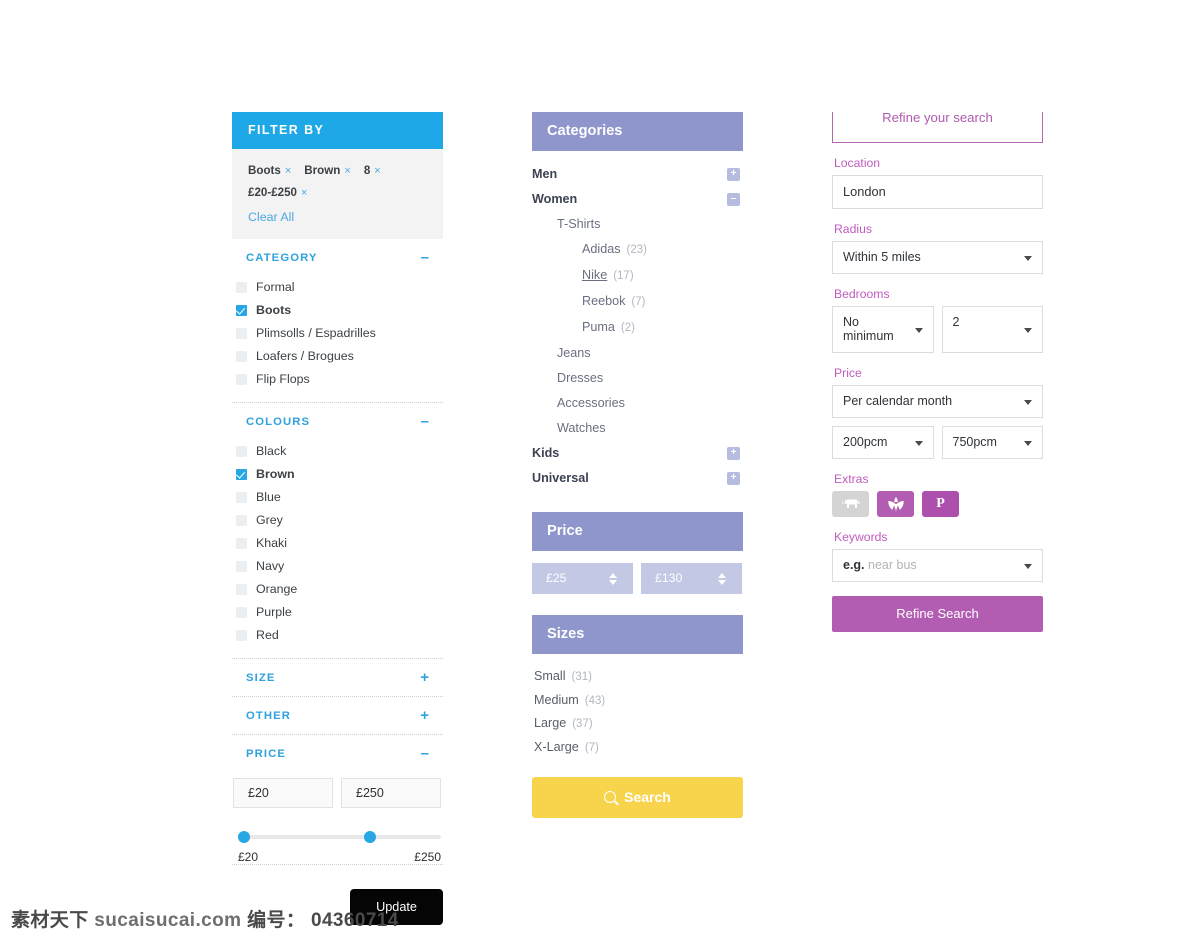 This screenshot has width=1200, height=944. I want to click on category-item-reebok: Reebok (7), so click(637, 302).